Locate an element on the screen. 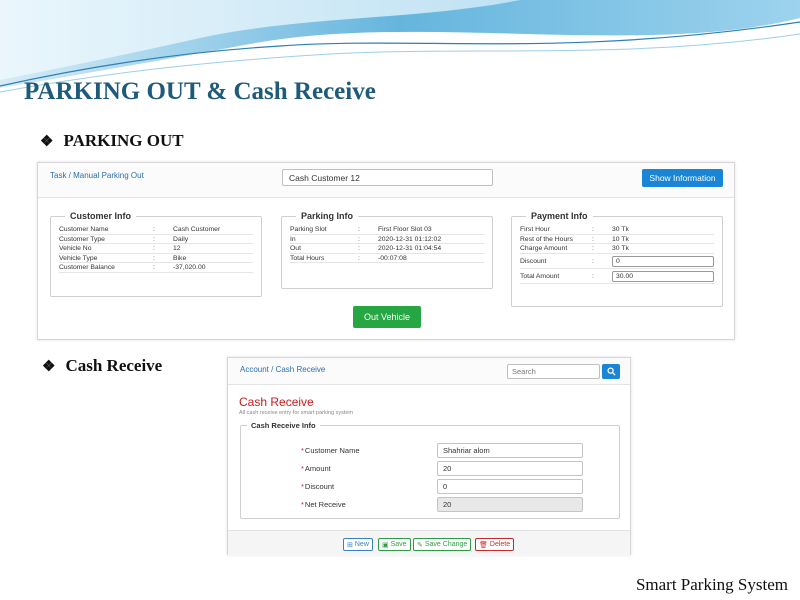 This screenshot has width=800, height=600. info-key: Customer Name is located at coordinates (84, 229).